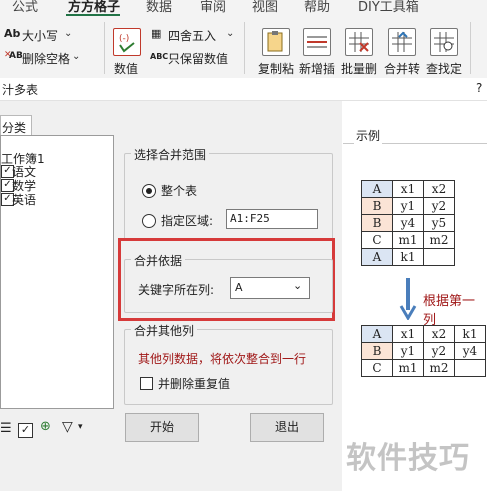 The image size is (487, 491). I want to click on table-row: Cm1 m2, so click(423, 368).